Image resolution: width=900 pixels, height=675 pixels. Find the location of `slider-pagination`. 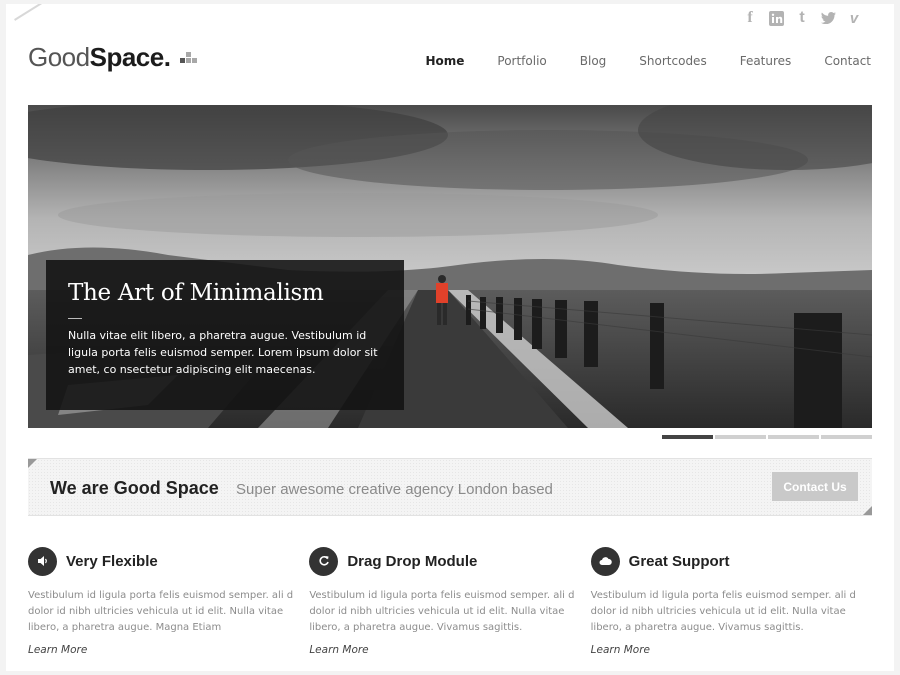

slider-pagination is located at coordinates (767, 437).